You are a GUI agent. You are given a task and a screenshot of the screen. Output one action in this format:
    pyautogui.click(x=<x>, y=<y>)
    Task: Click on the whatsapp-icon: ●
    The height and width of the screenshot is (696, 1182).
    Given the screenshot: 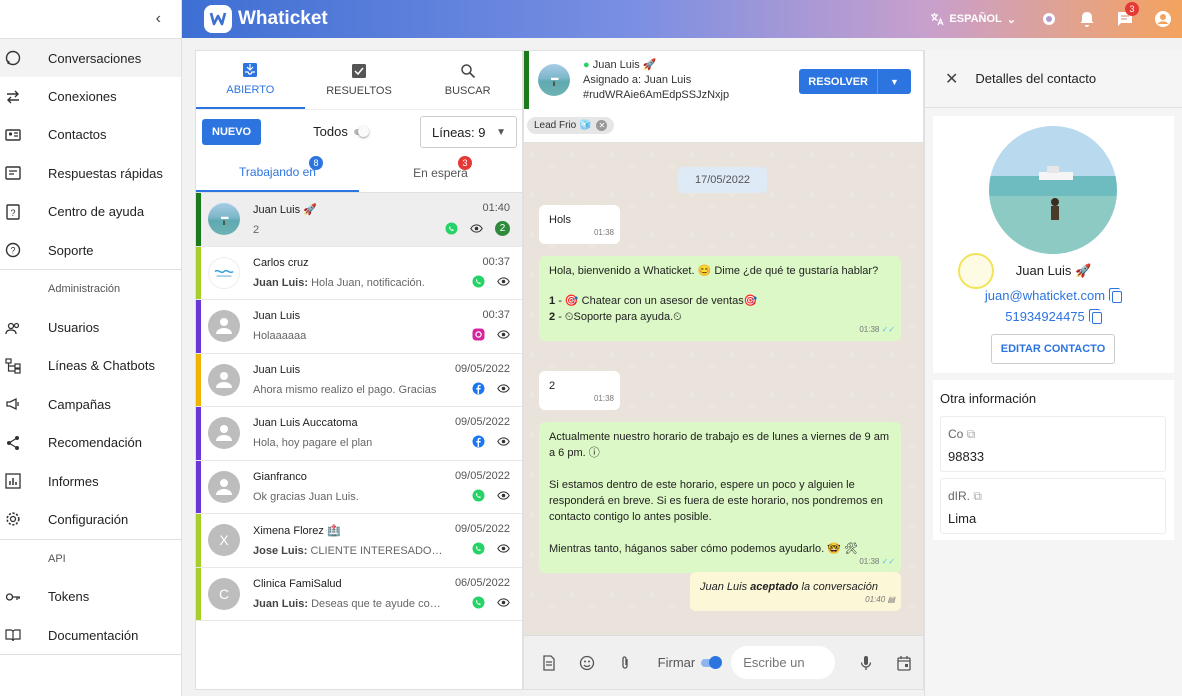 What is the action you would take?
    pyautogui.click(x=586, y=64)
    